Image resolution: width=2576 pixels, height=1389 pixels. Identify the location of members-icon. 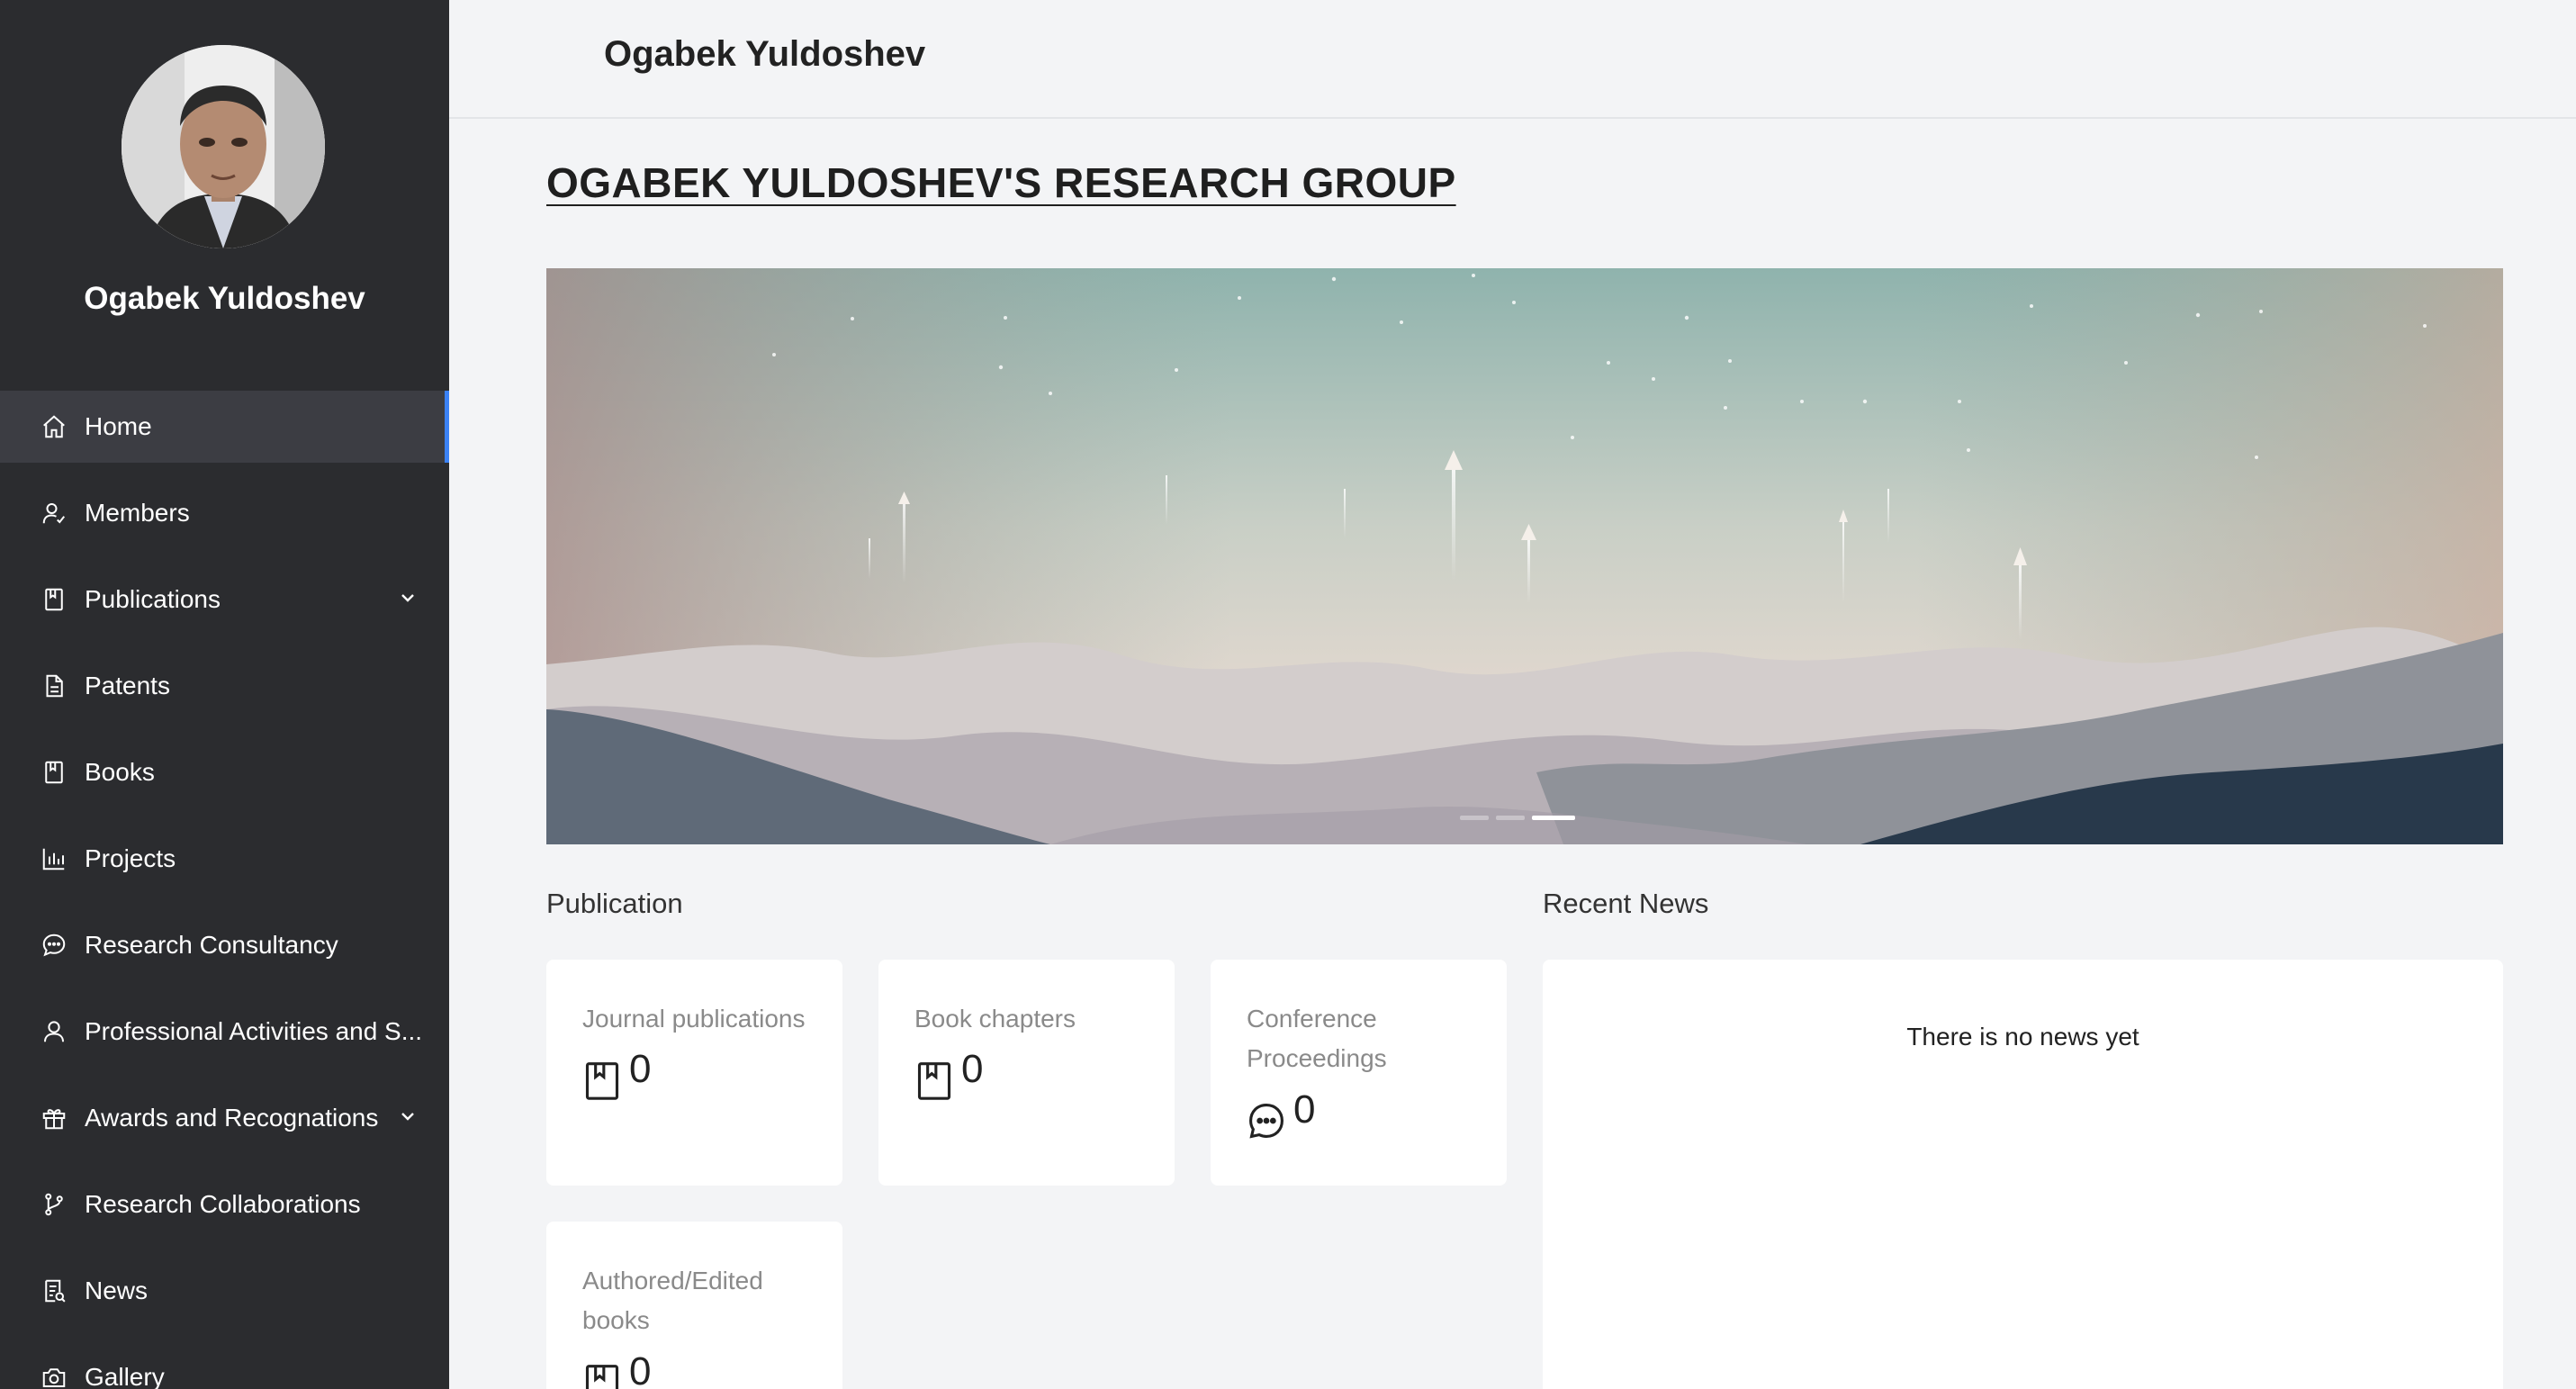
(54, 514).